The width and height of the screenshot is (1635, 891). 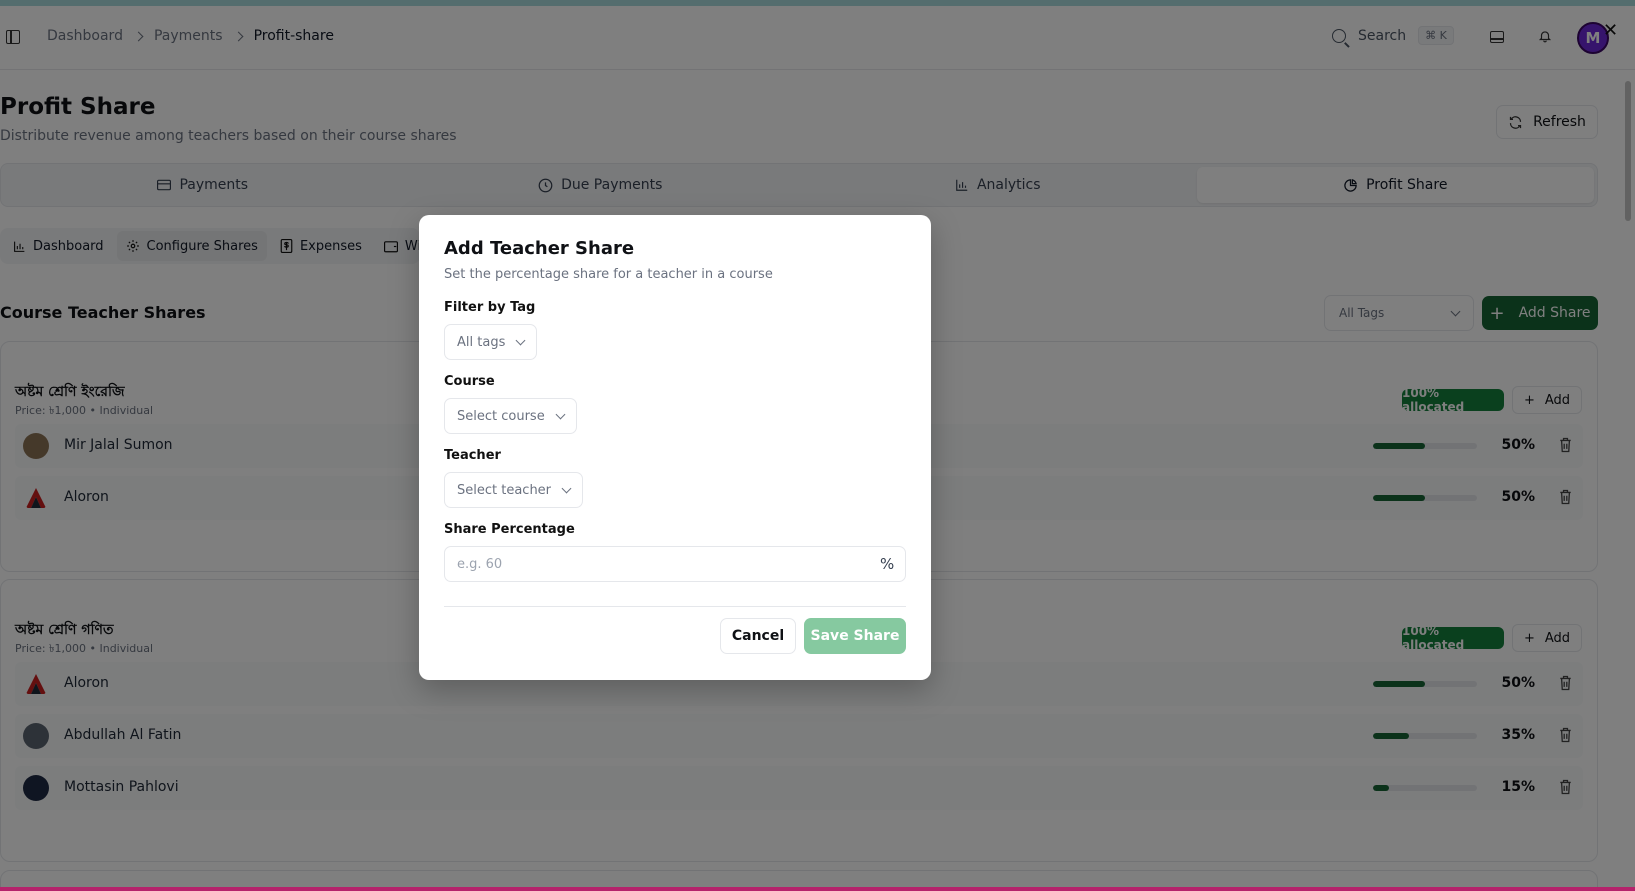 What do you see at coordinates (675, 564) in the screenshot?
I see `share-percentage-input` at bounding box center [675, 564].